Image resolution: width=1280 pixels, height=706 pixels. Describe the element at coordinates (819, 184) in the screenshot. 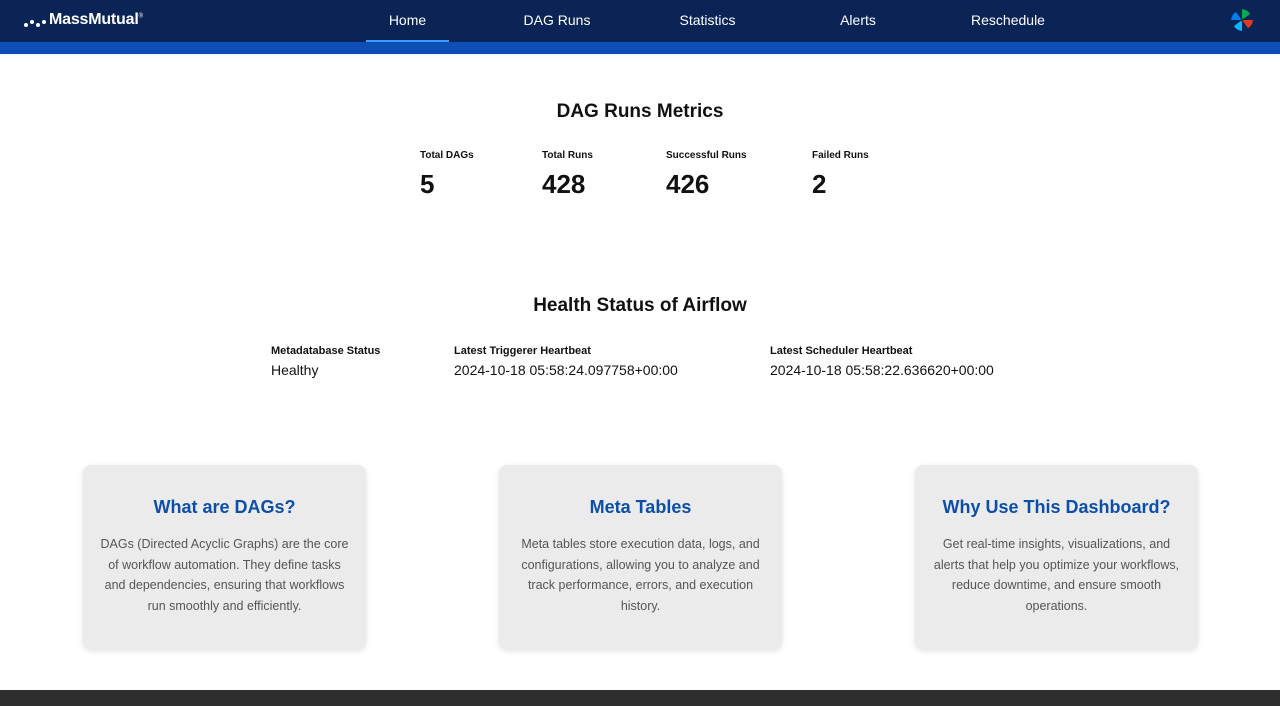

I see `metric-value: 2` at that location.